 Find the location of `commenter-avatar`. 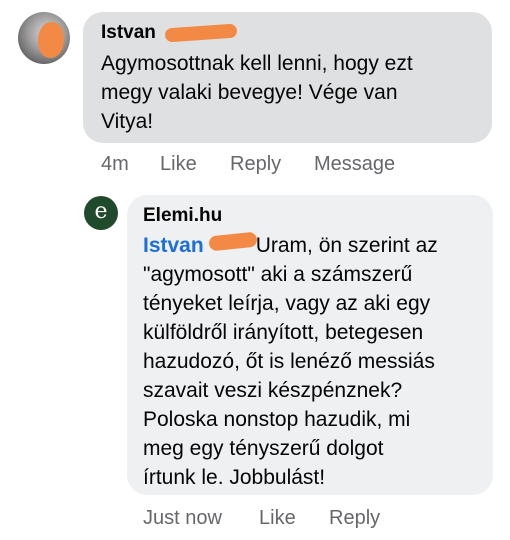

commenter-avatar is located at coordinates (44, 38).